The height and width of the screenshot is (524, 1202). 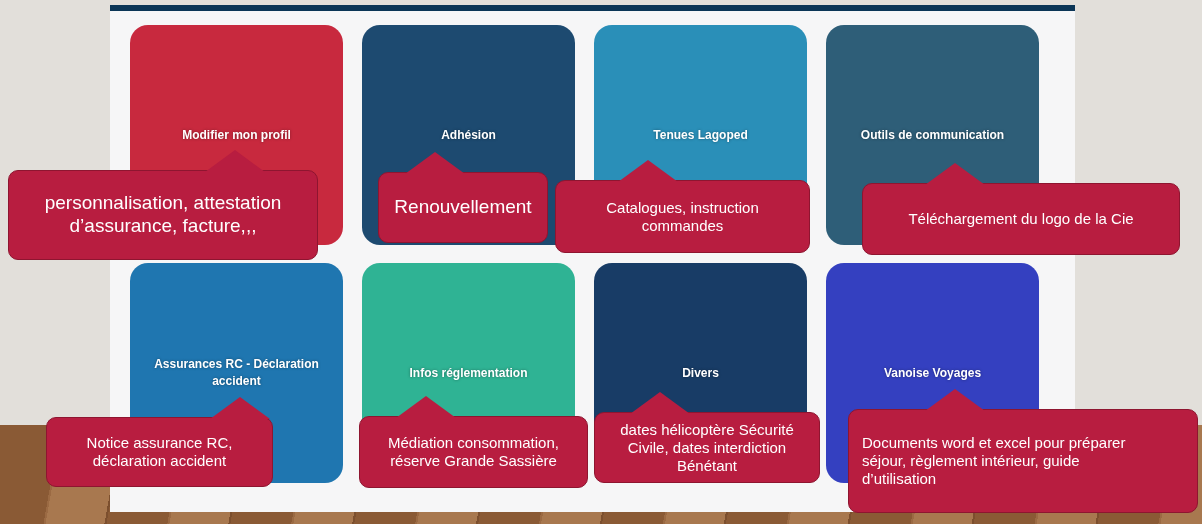 What do you see at coordinates (463, 197) in the screenshot?
I see `callout-tooltip: Renouvellement` at bounding box center [463, 197].